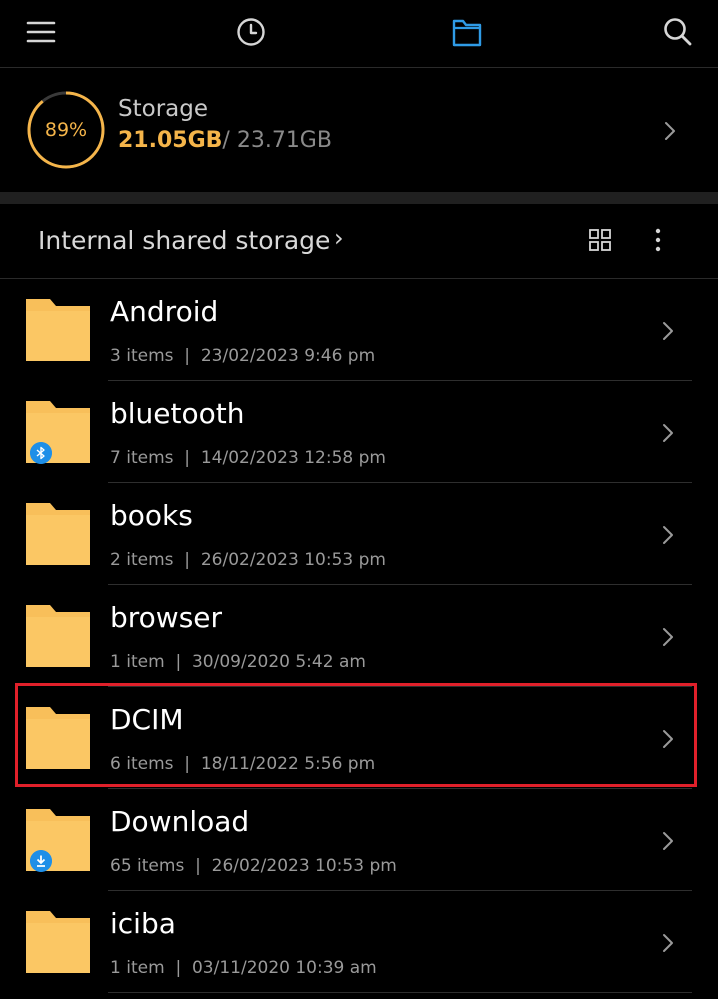  Describe the element at coordinates (163, 109) in the screenshot. I see `storage-title: Storage` at that location.